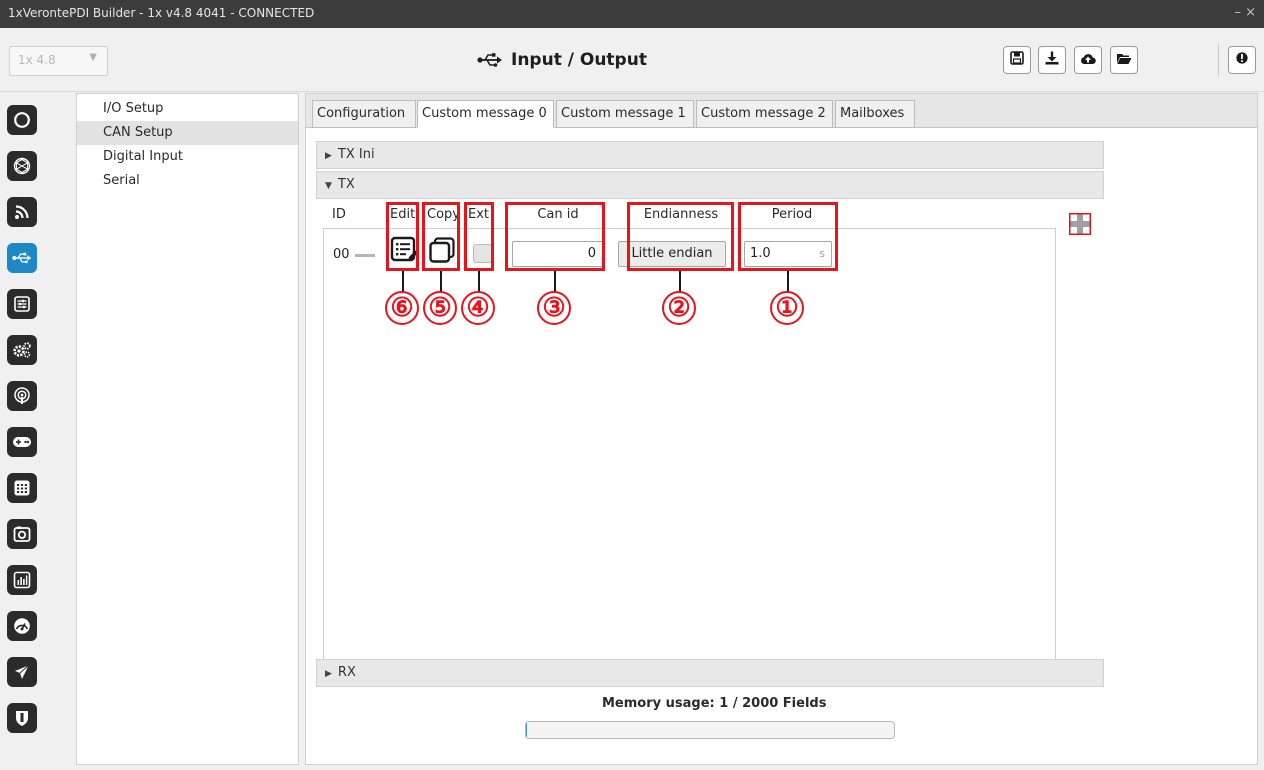 This screenshot has width=1264, height=770. What do you see at coordinates (328, 186) in the screenshot?
I see `collapse-arrow-icon: ▼` at bounding box center [328, 186].